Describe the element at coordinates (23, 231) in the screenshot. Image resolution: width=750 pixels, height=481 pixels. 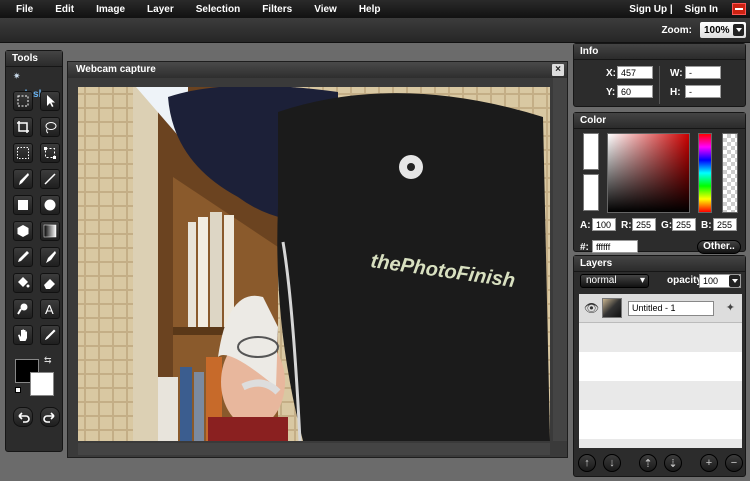
I see `polygon-tool-icon` at that location.